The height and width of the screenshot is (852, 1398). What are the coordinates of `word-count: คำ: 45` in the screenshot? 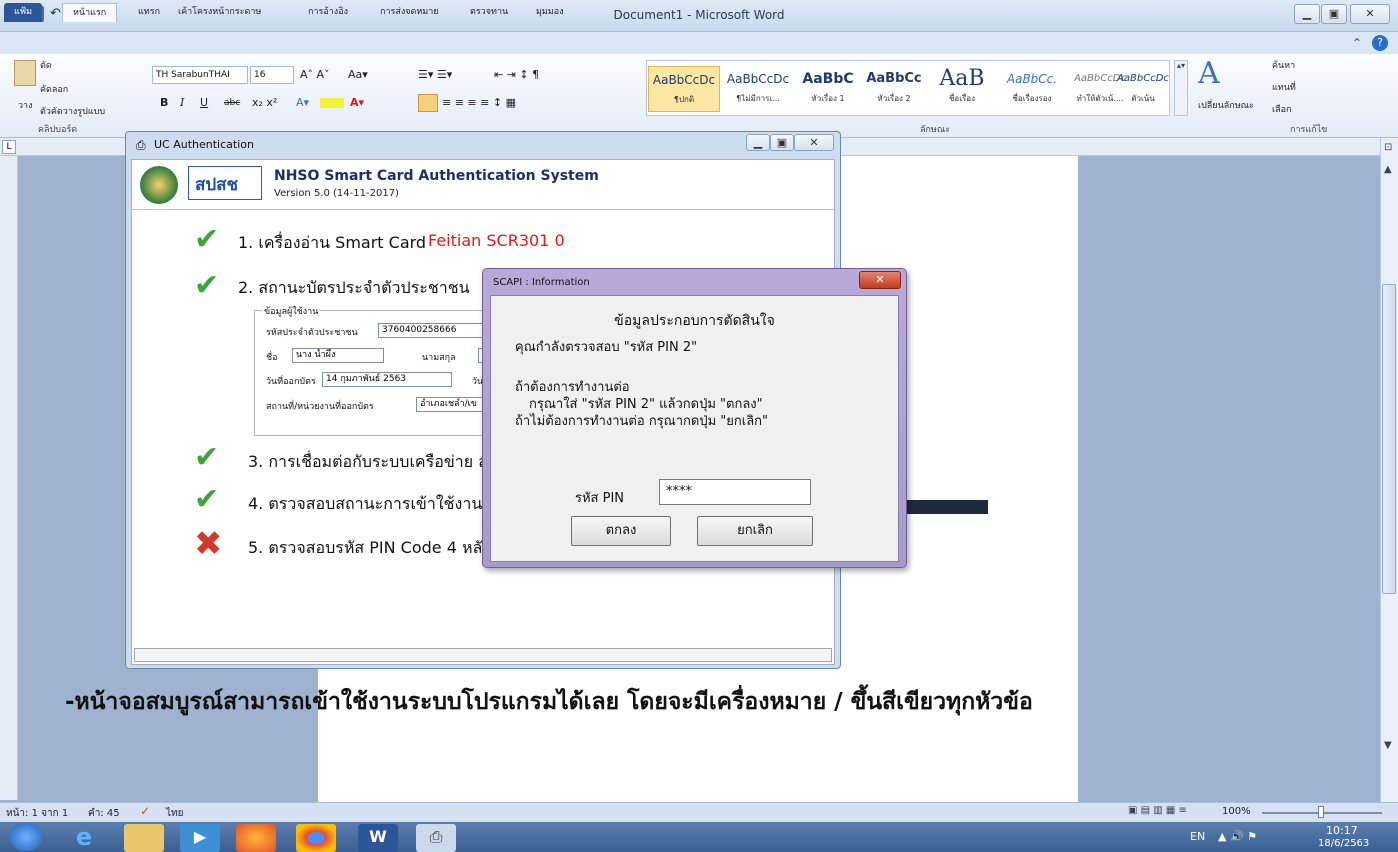 It's located at (104, 813).